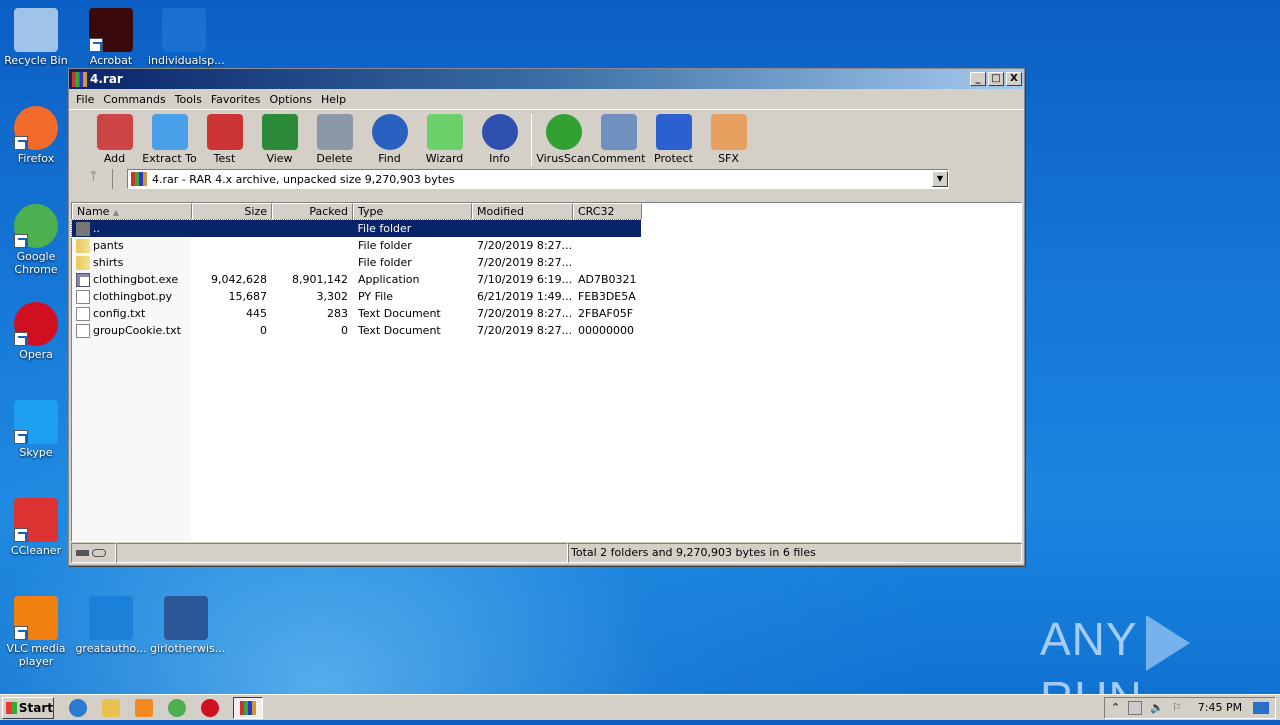 The image size is (1280, 725). What do you see at coordinates (256, 313) in the screenshot?
I see `file-size-cell: 445` at bounding box center [256, 313].